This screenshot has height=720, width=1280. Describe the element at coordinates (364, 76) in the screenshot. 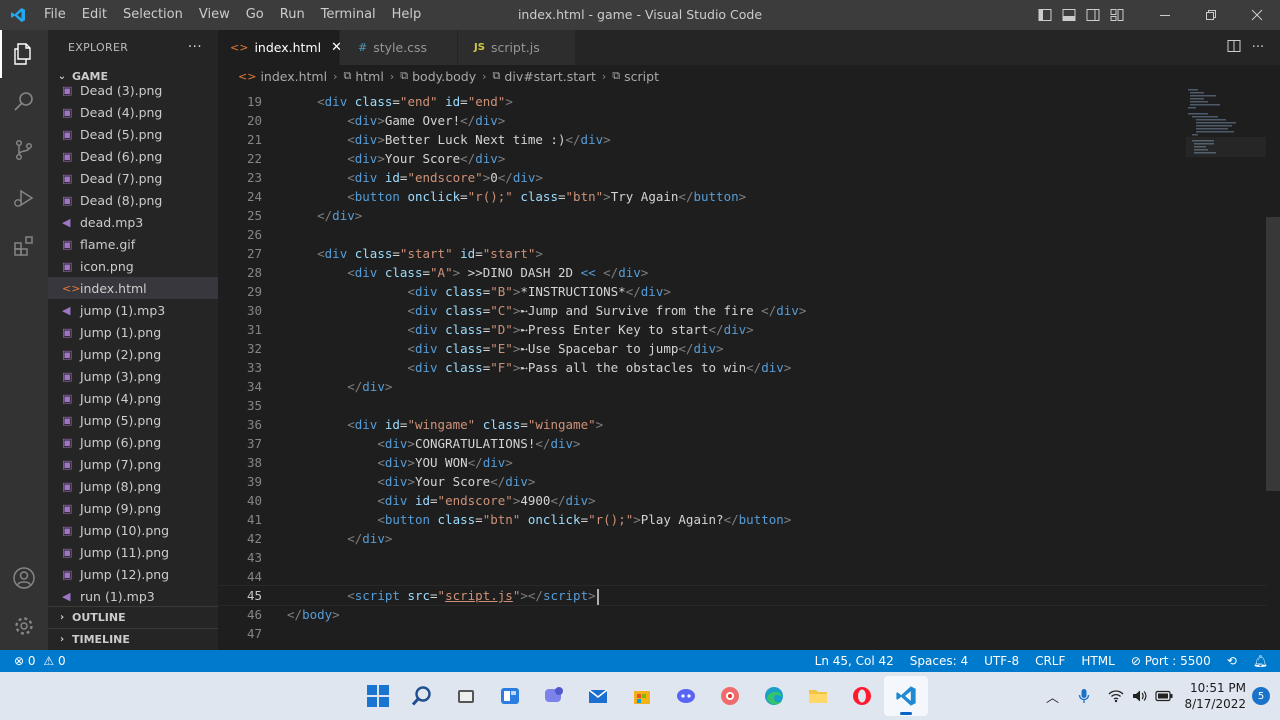

I see `breadcrumb-html: ⧉ html` at that location.